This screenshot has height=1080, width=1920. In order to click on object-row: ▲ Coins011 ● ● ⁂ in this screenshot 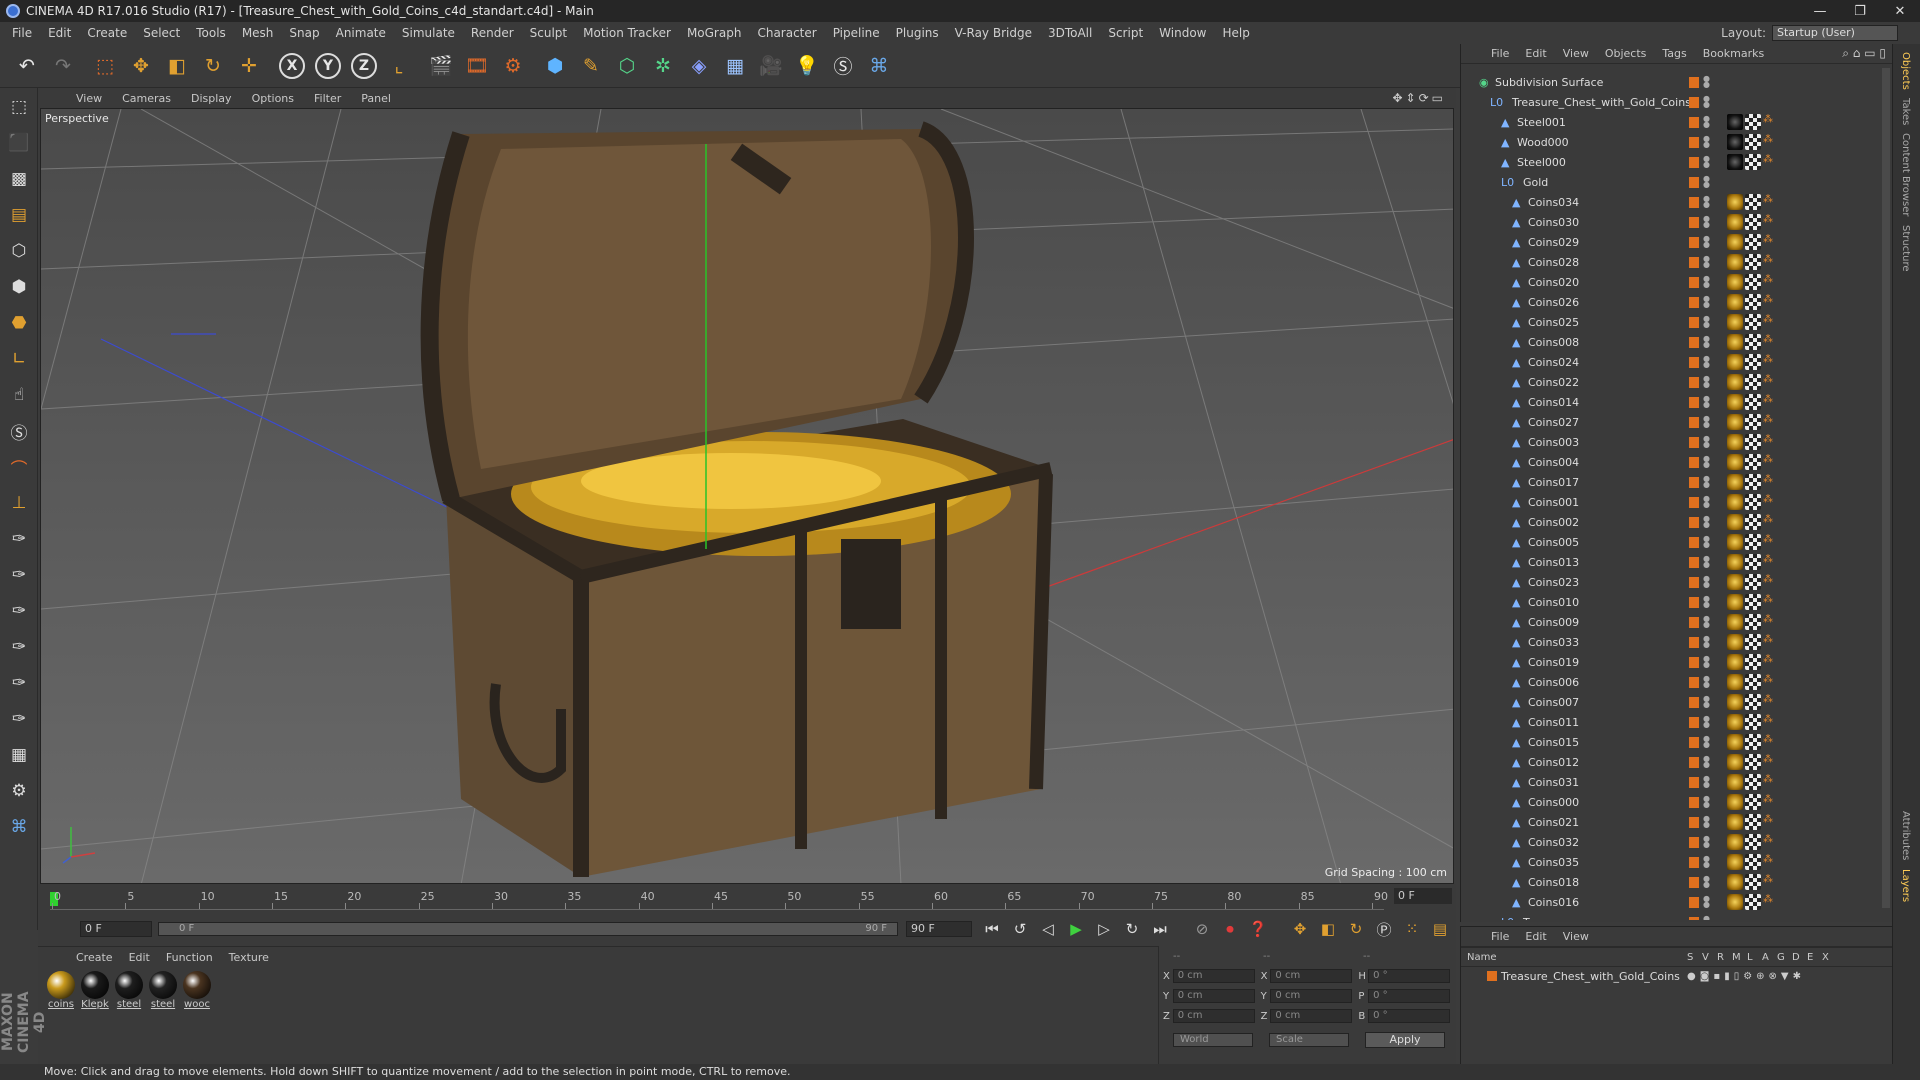, I will do `click(1671, 722)`.